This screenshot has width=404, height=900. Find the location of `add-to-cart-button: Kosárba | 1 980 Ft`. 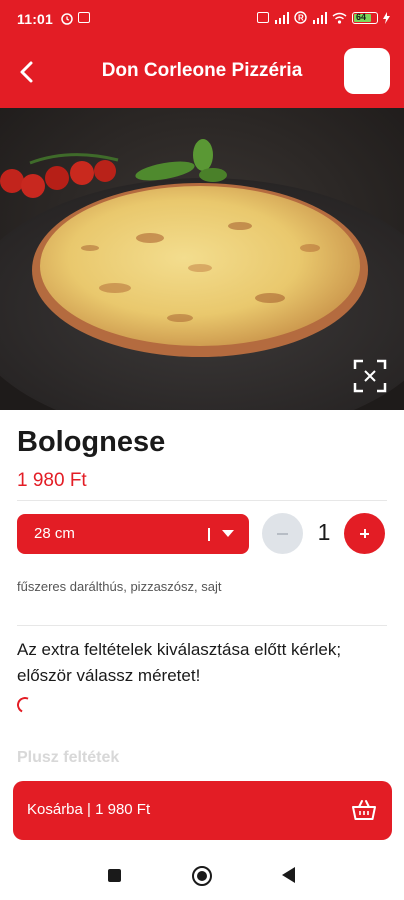

add-to-cart-button: Kosárba | 1 980 Ft is located at coordinates (202, 810).